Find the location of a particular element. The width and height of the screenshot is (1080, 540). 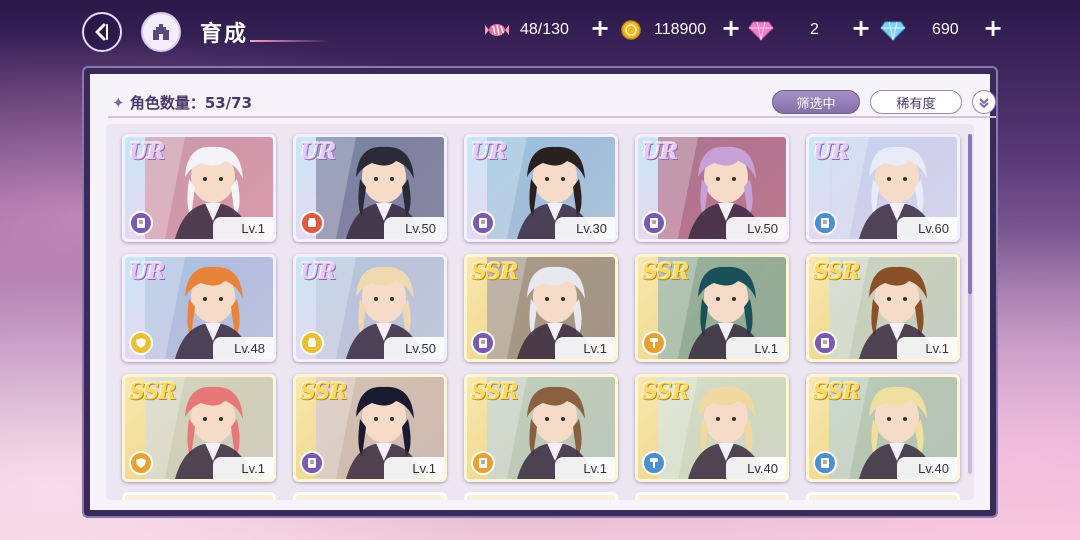

level-label: Lv.50 is located at coordinates (756, 228).